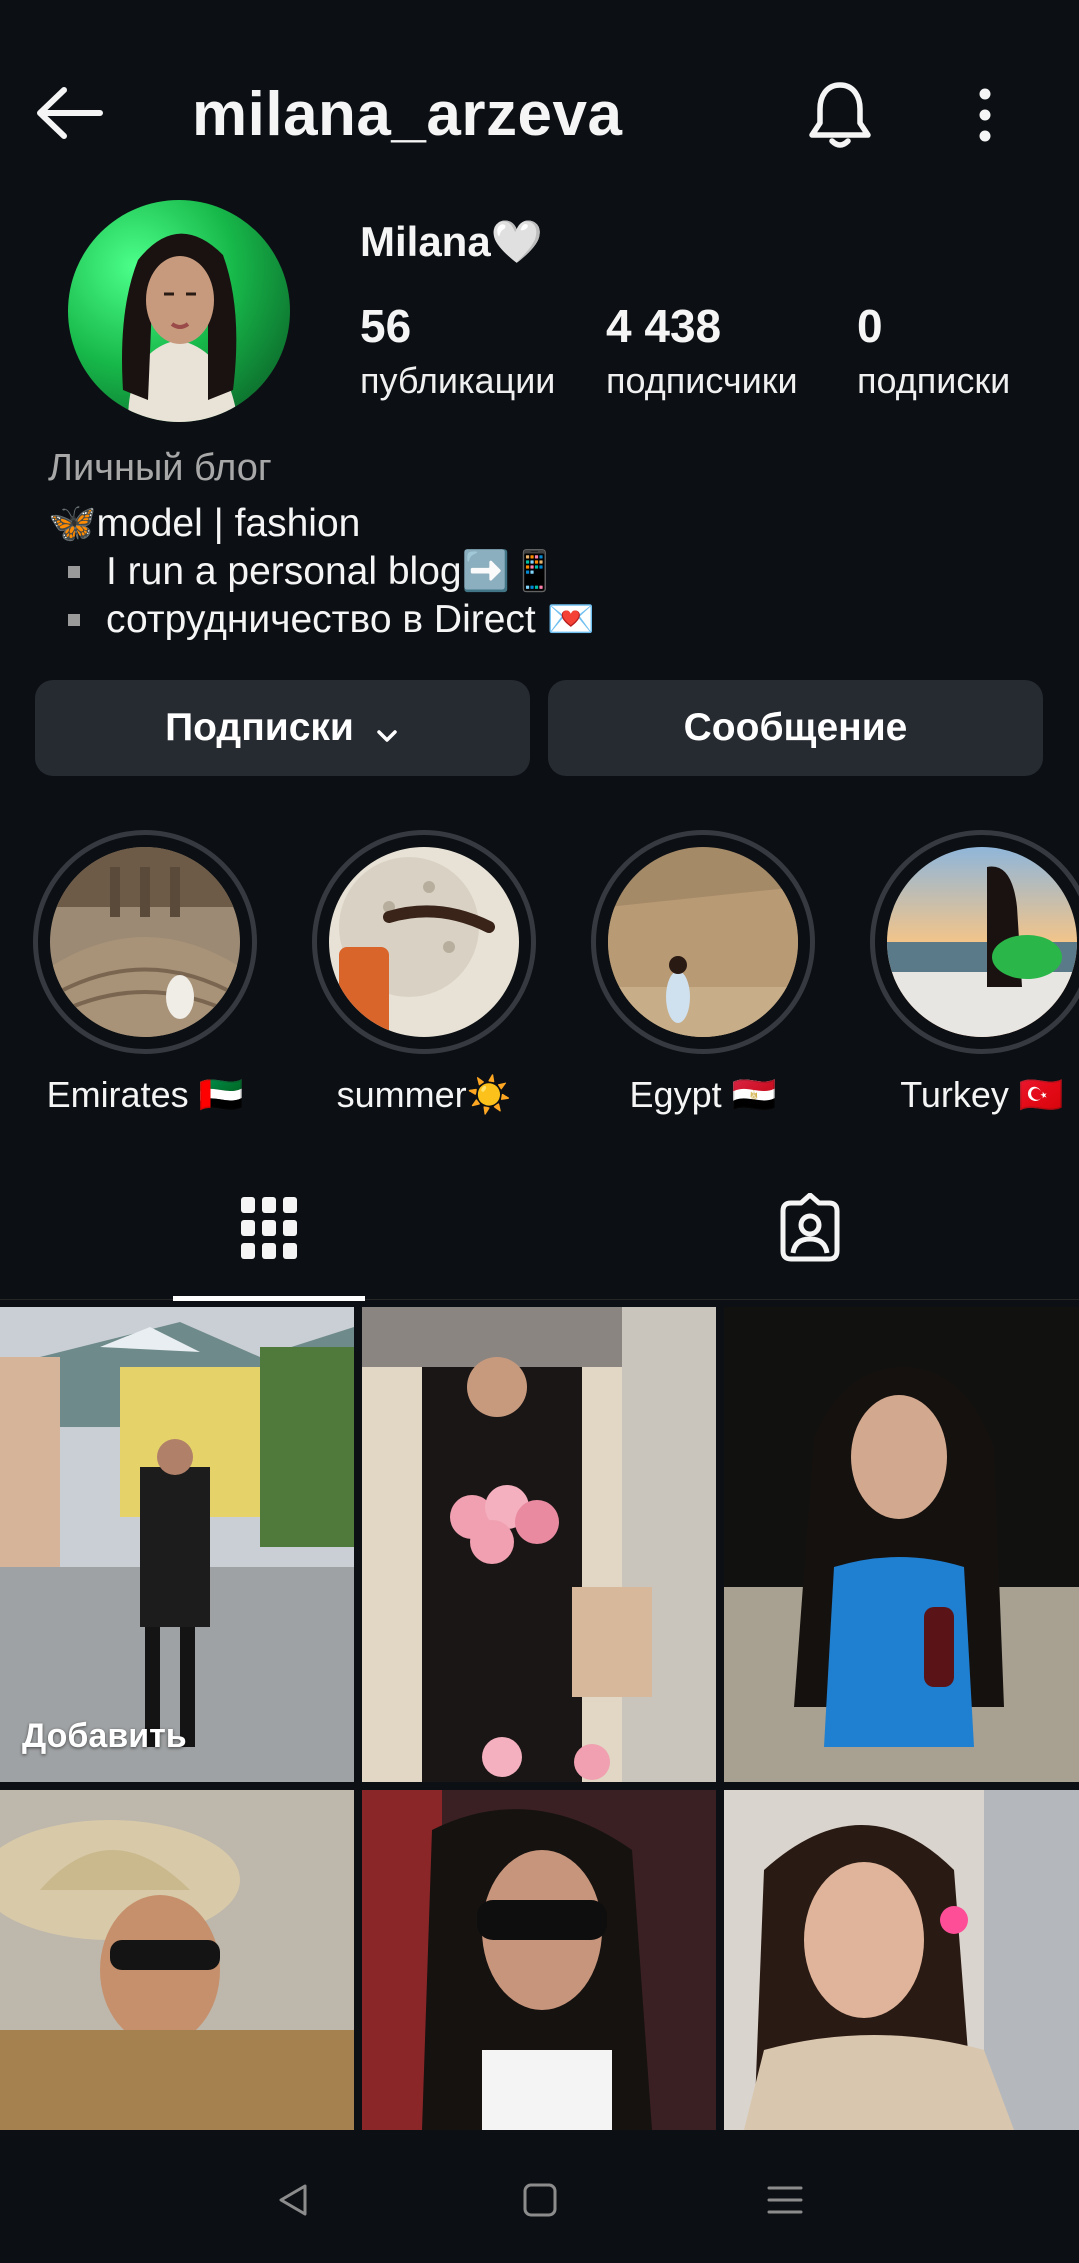  Describe the element at coordinates (985, 115) in the screenshot. I see `more-vertical-icon` at that location.